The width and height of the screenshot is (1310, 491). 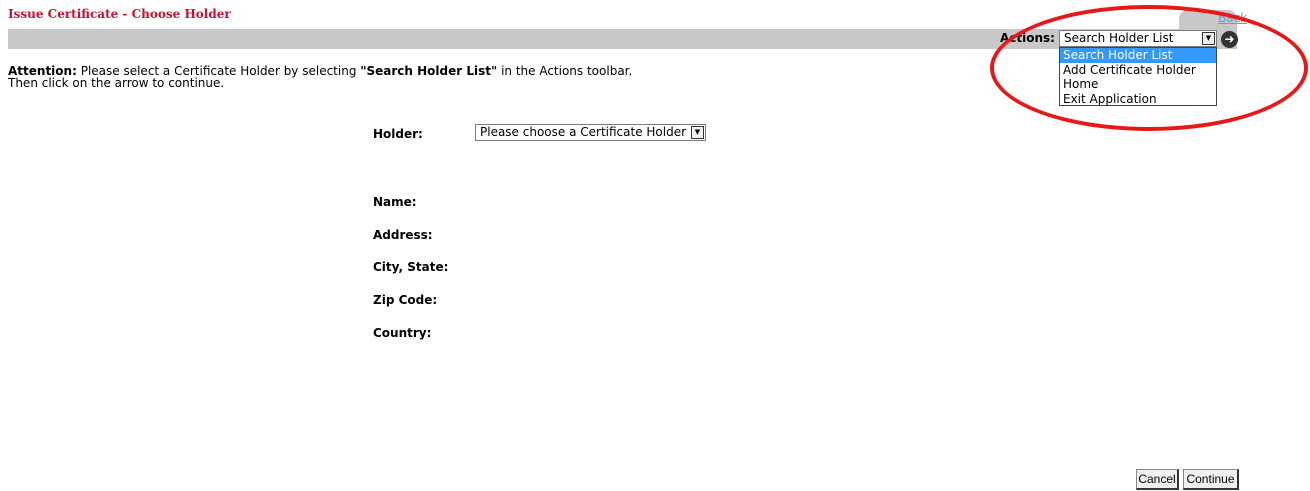 What do you see at coordinates (1138, 55) in the screenshot?
I see `option-search-holder-list: Search Holder List` at bounding box center [1138, 55].